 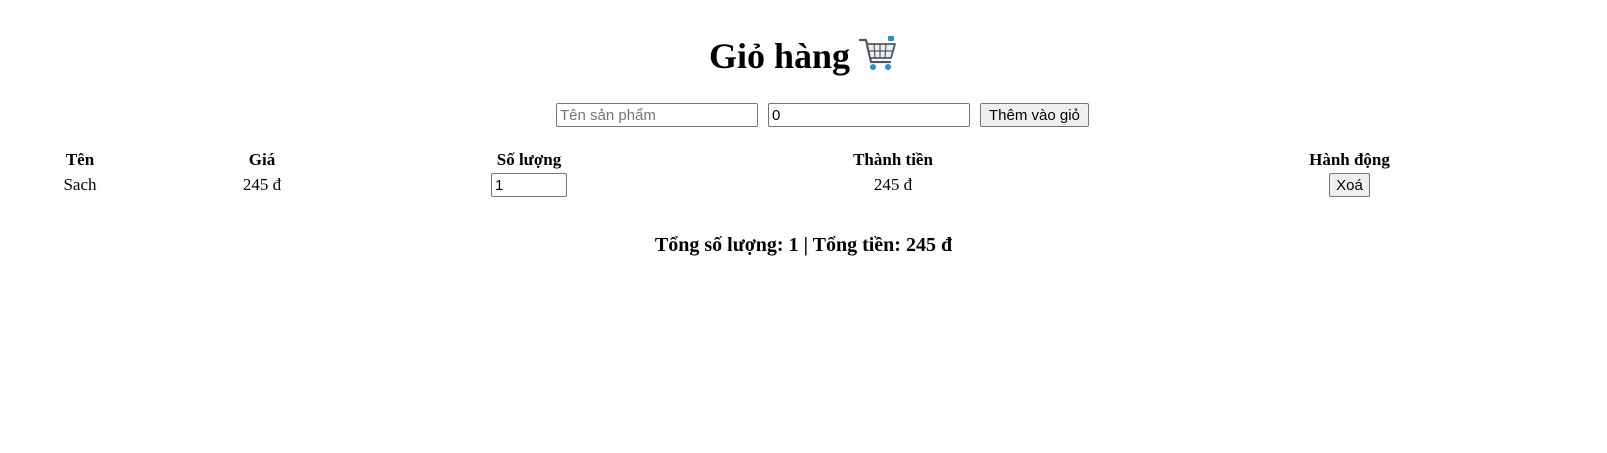 I want to click on cell-line-total: 245 đ, so click(x=893, y=185).